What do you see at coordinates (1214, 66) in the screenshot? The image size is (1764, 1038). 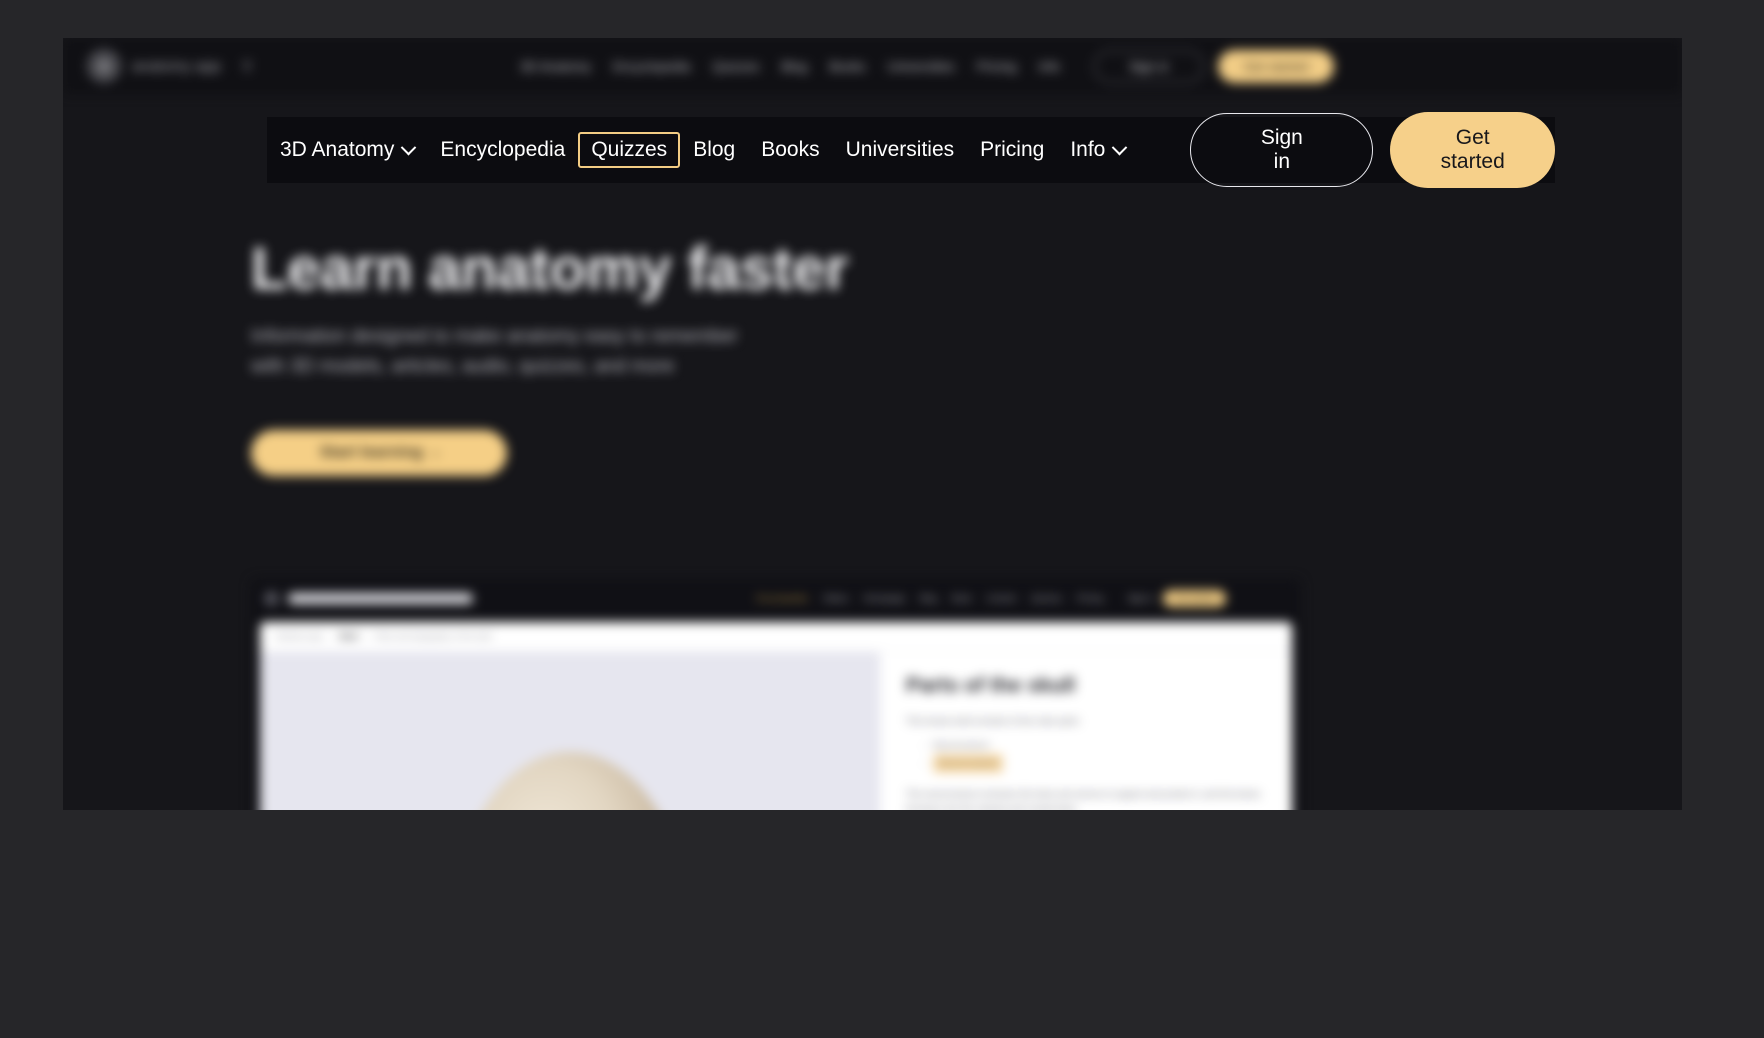 I see `header-actions: Sign in Get started` at bounding box center [1214, 66].